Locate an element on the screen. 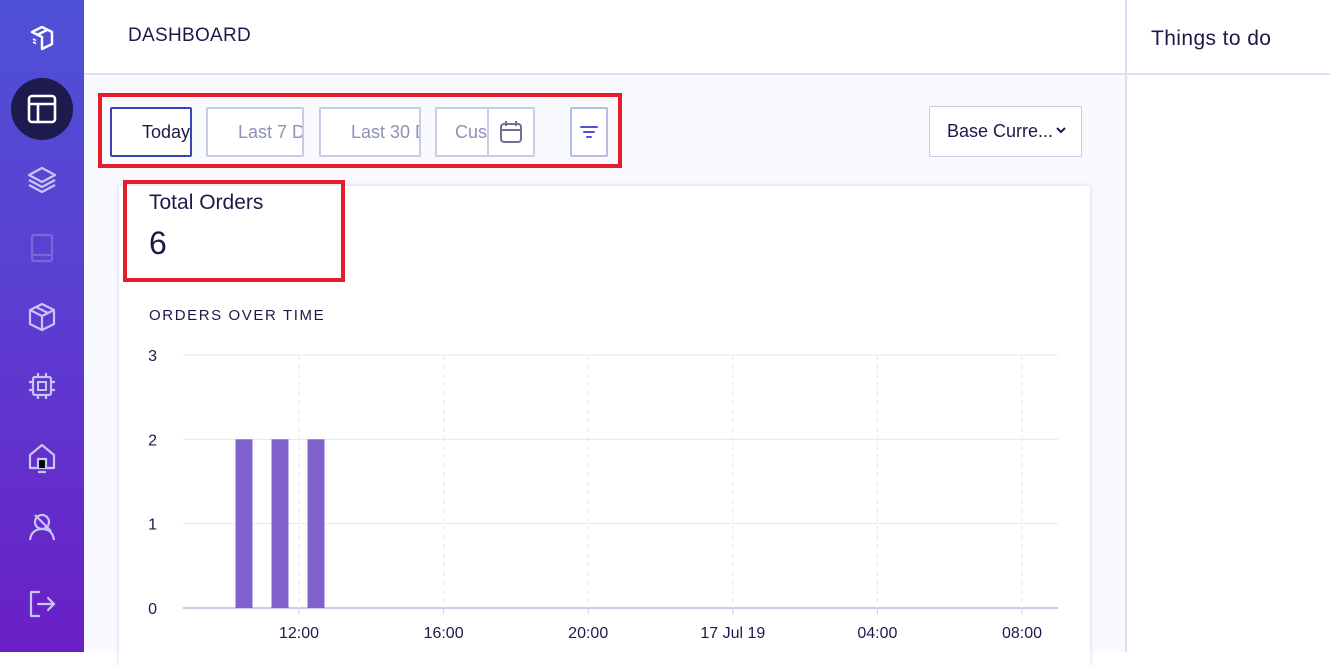 The width and height of the screenshot is (1330, 666). user-icon is located at coordinates (42, 527).